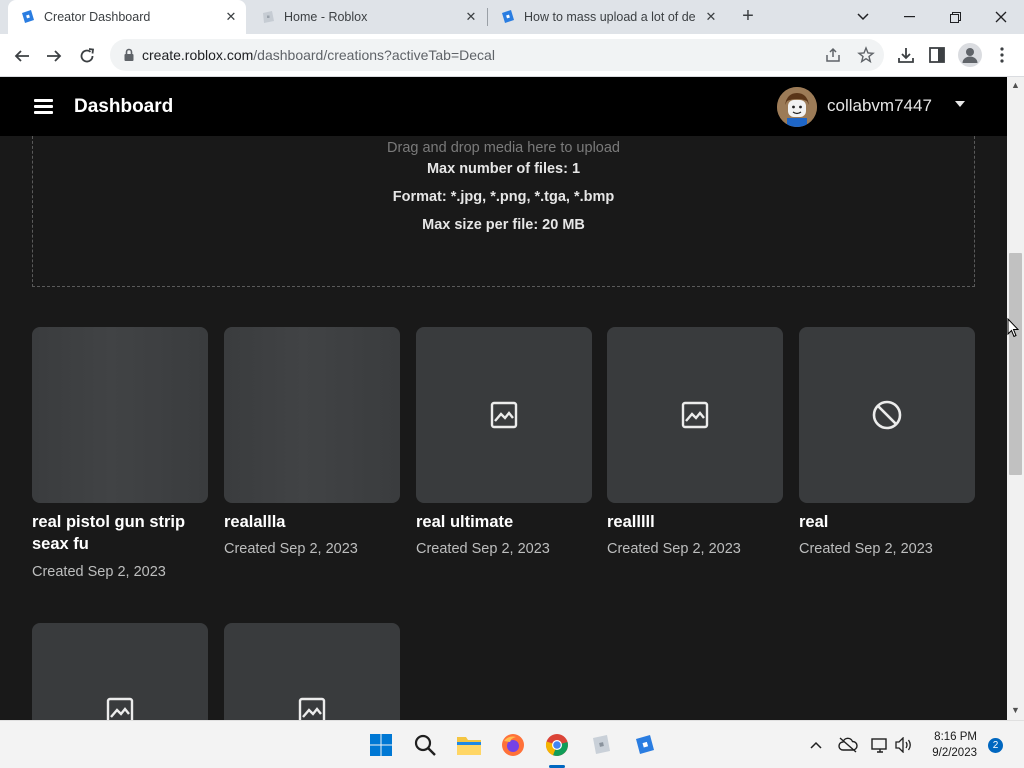 The image size is (1024, 768). What do you see at coordinates (797, 107) in the screenshot?
I see `avatar` at bounding box center [797, 107].